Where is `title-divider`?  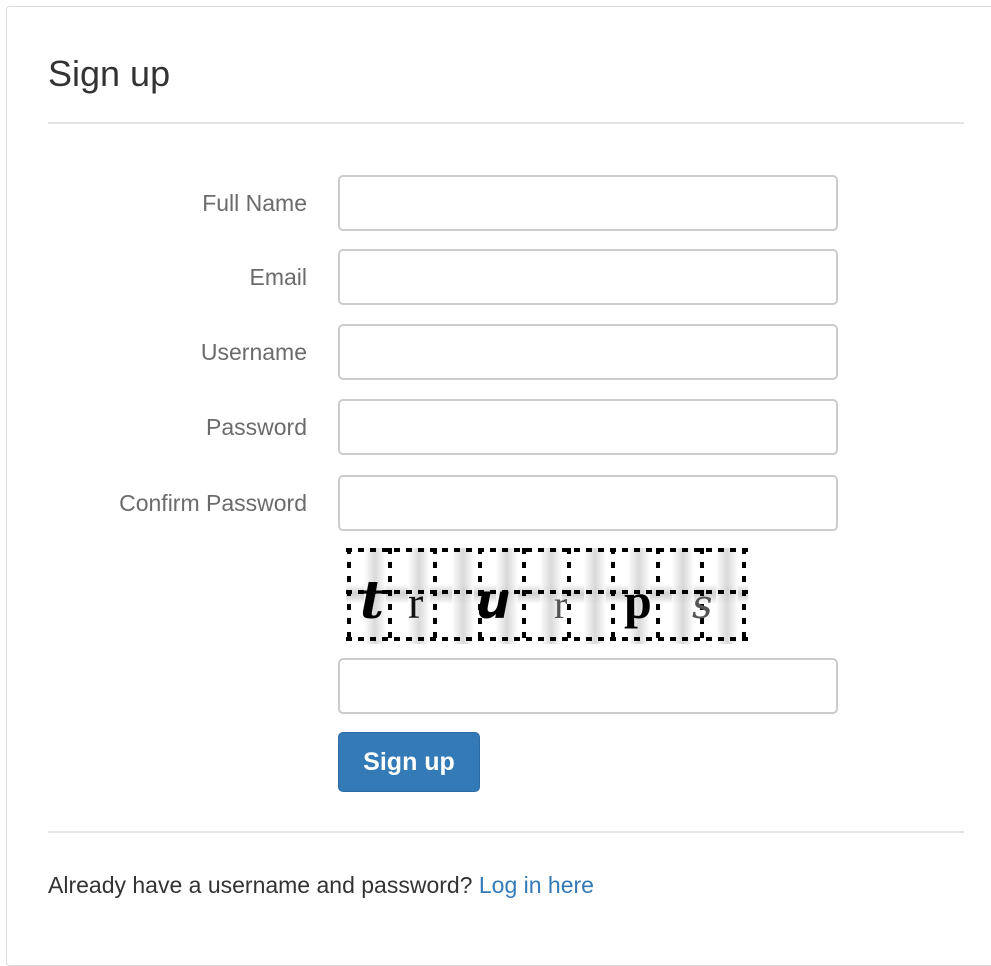
title-divider is located at coordinates (506, 123).